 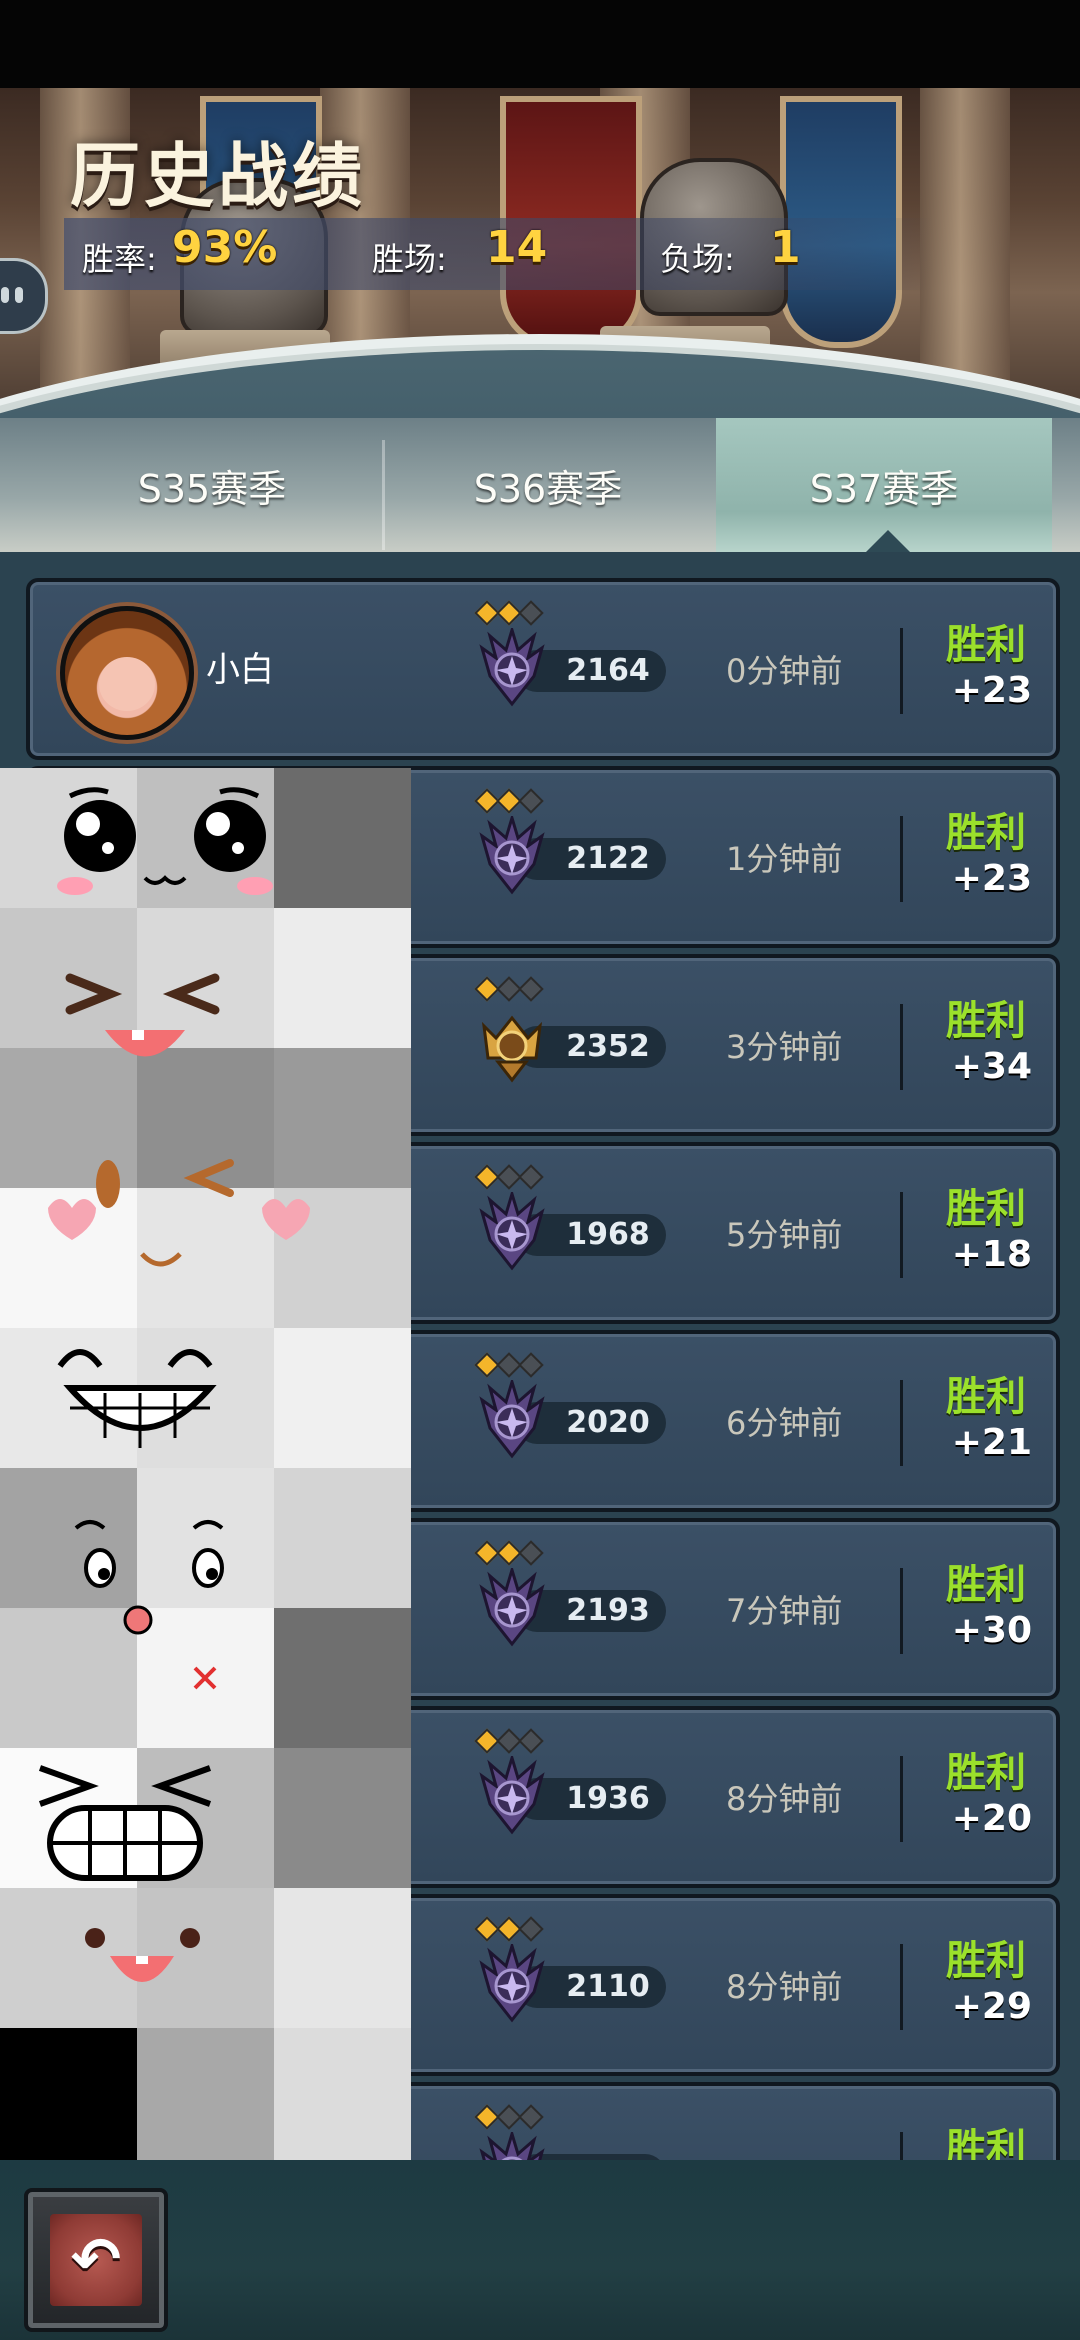 What do you see at coordinates (548, 485) in the screenshot?
I see `tab-s36: S36赛季` at bounding box center [548, 485].